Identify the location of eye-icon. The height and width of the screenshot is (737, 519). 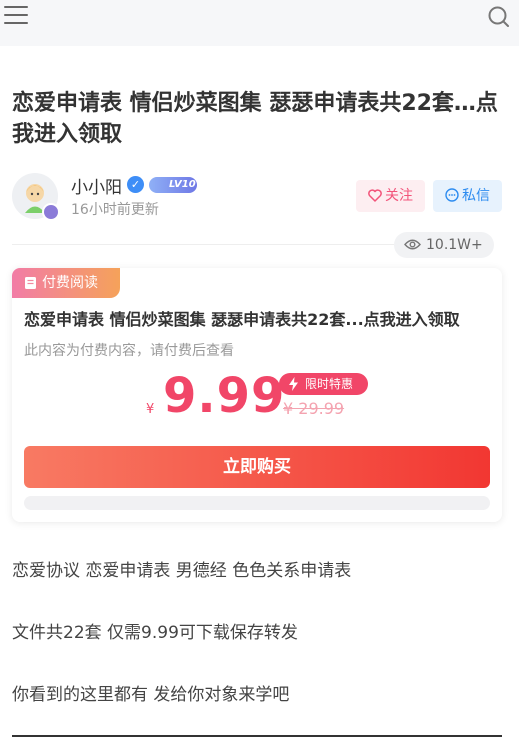
(412, 244).